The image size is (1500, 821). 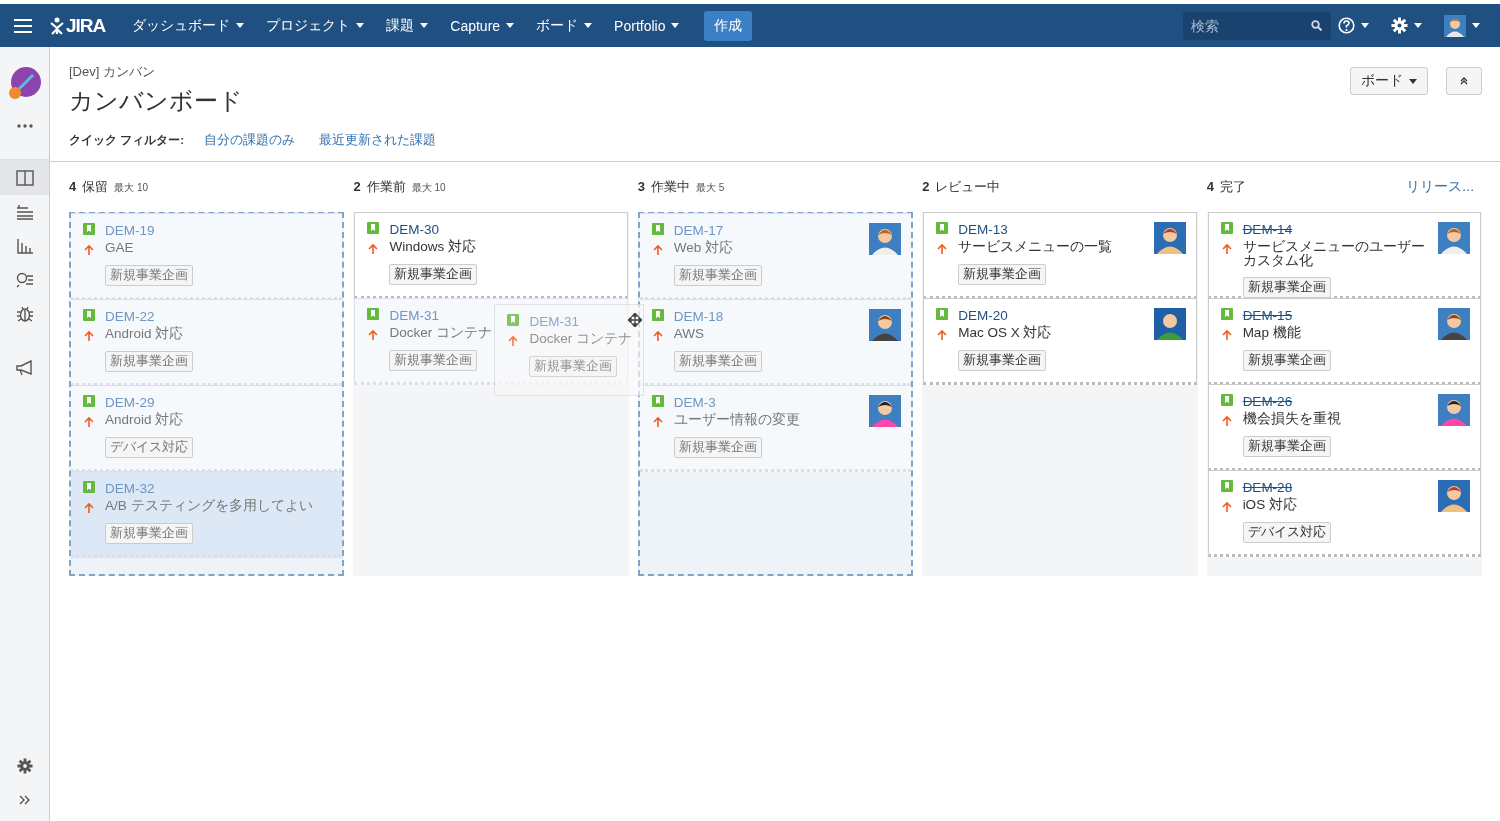 I want to click on board-icon, so click(x=24, y=178).